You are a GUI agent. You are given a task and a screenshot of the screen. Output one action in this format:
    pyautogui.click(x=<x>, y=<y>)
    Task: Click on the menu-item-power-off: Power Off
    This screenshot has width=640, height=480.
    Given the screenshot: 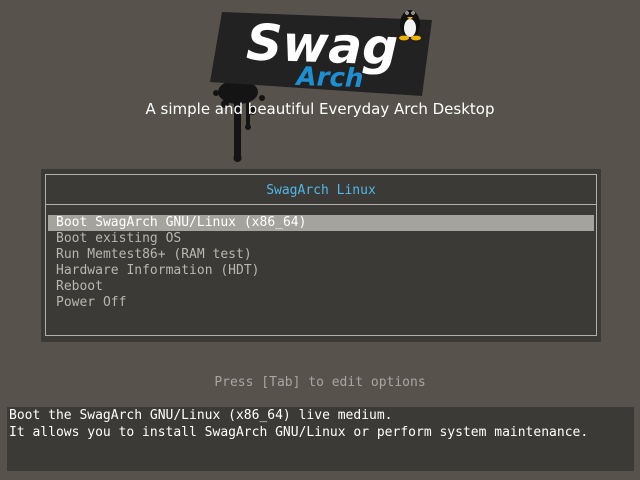 What is the action you would take?
    pyautogui.click(x=321, y=303)
    